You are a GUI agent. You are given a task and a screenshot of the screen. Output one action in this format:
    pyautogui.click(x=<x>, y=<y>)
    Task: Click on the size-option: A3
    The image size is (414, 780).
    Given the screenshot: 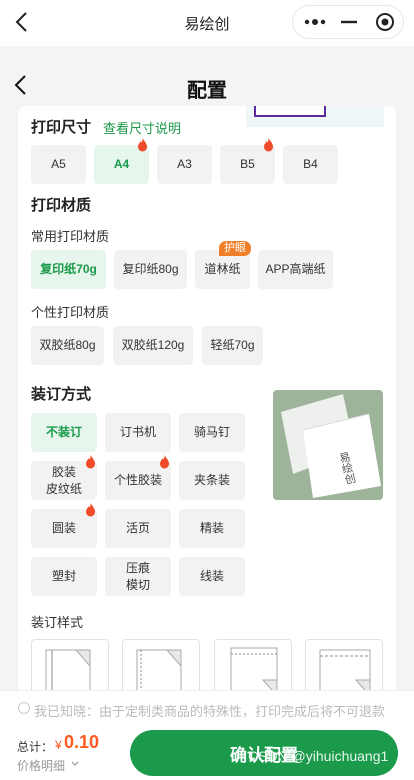 What is the action you would take?
    pyautogui.click(x=184, y=164)
    